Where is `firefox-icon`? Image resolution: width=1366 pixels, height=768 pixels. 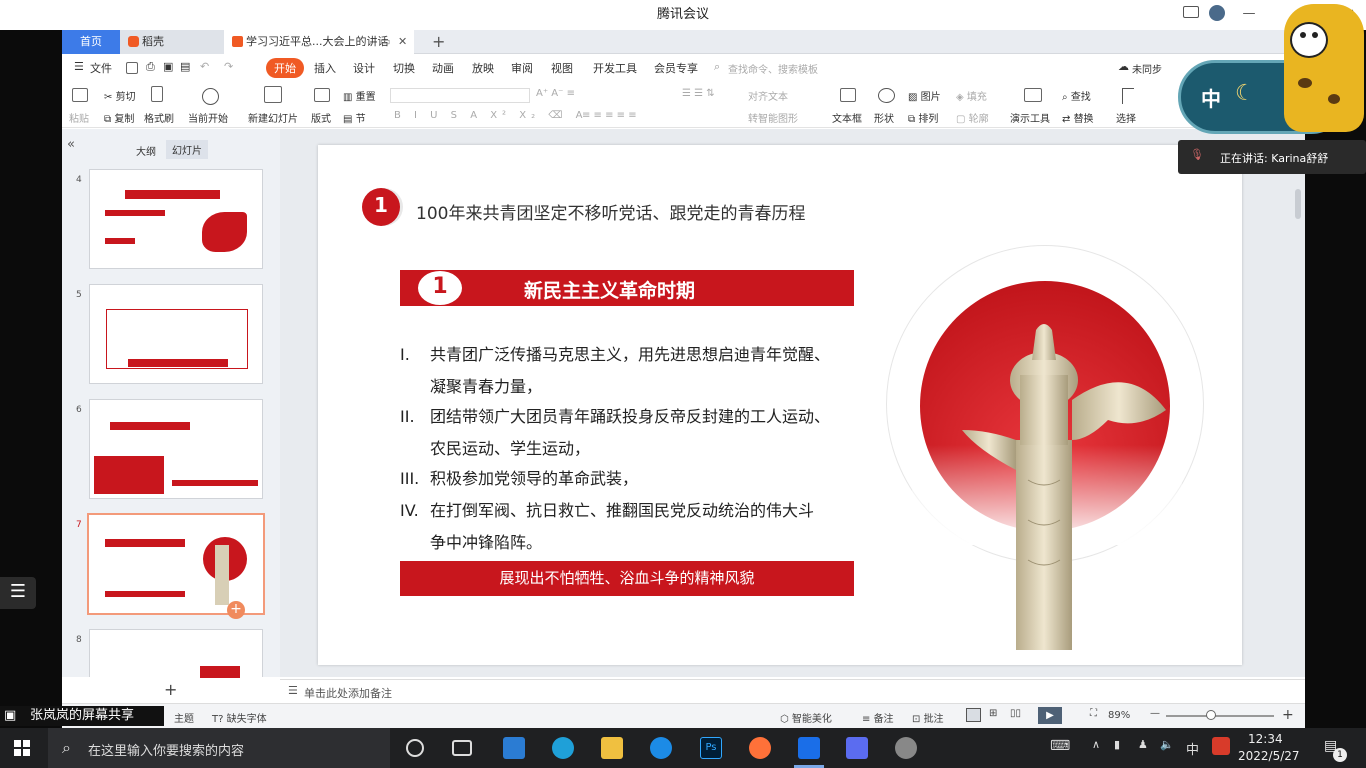
firefox-icon is located at coordinates (760, 748).